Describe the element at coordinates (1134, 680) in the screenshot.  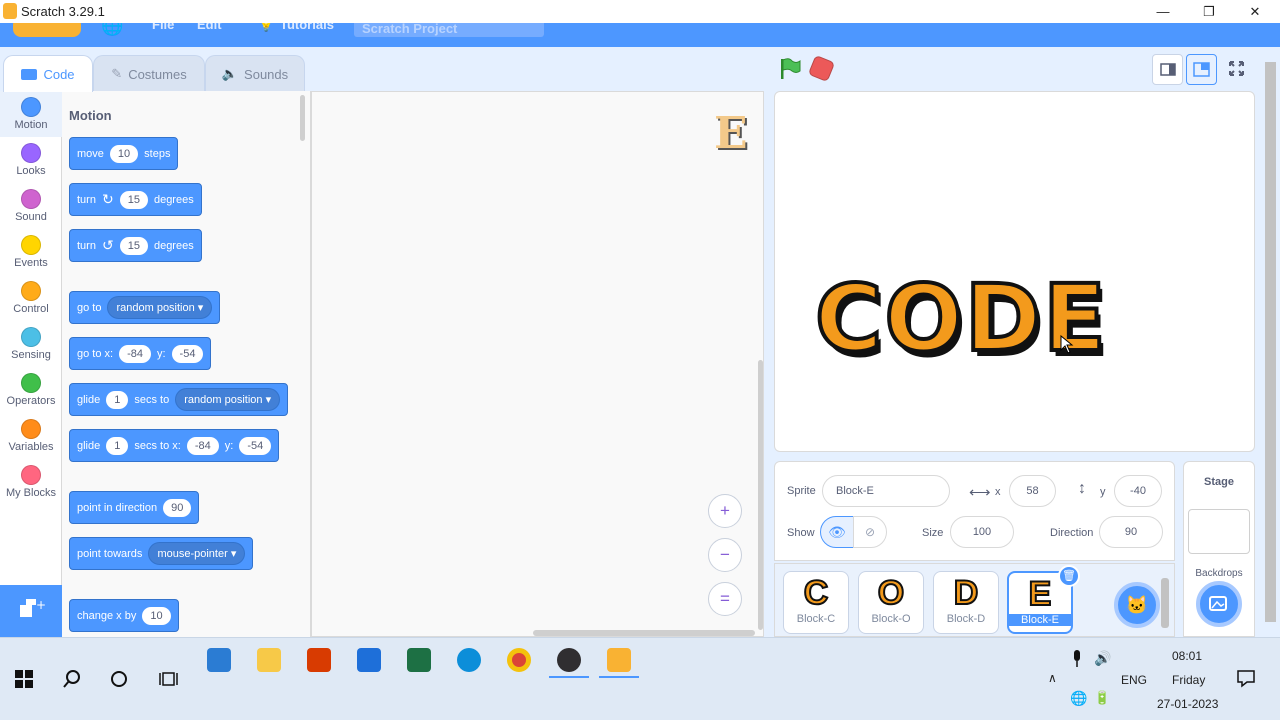
I see `language-indicator: ENG` at that location.